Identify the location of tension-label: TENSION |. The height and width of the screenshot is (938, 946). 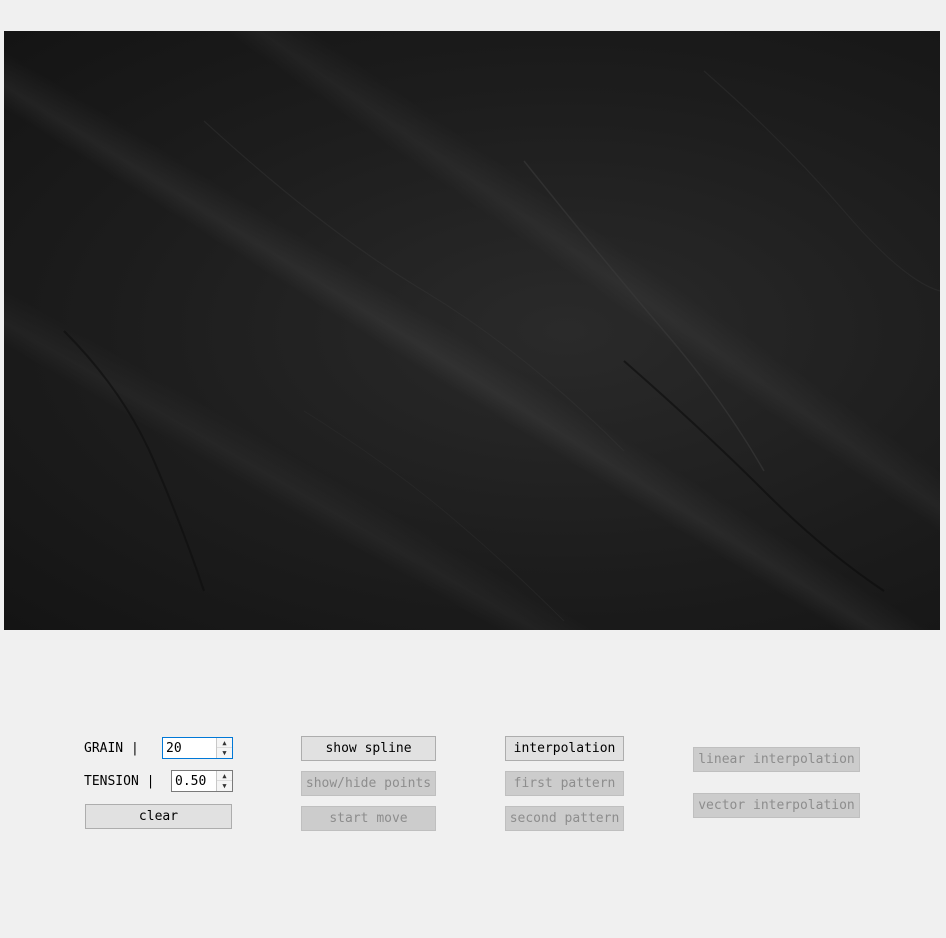
(119, 781).